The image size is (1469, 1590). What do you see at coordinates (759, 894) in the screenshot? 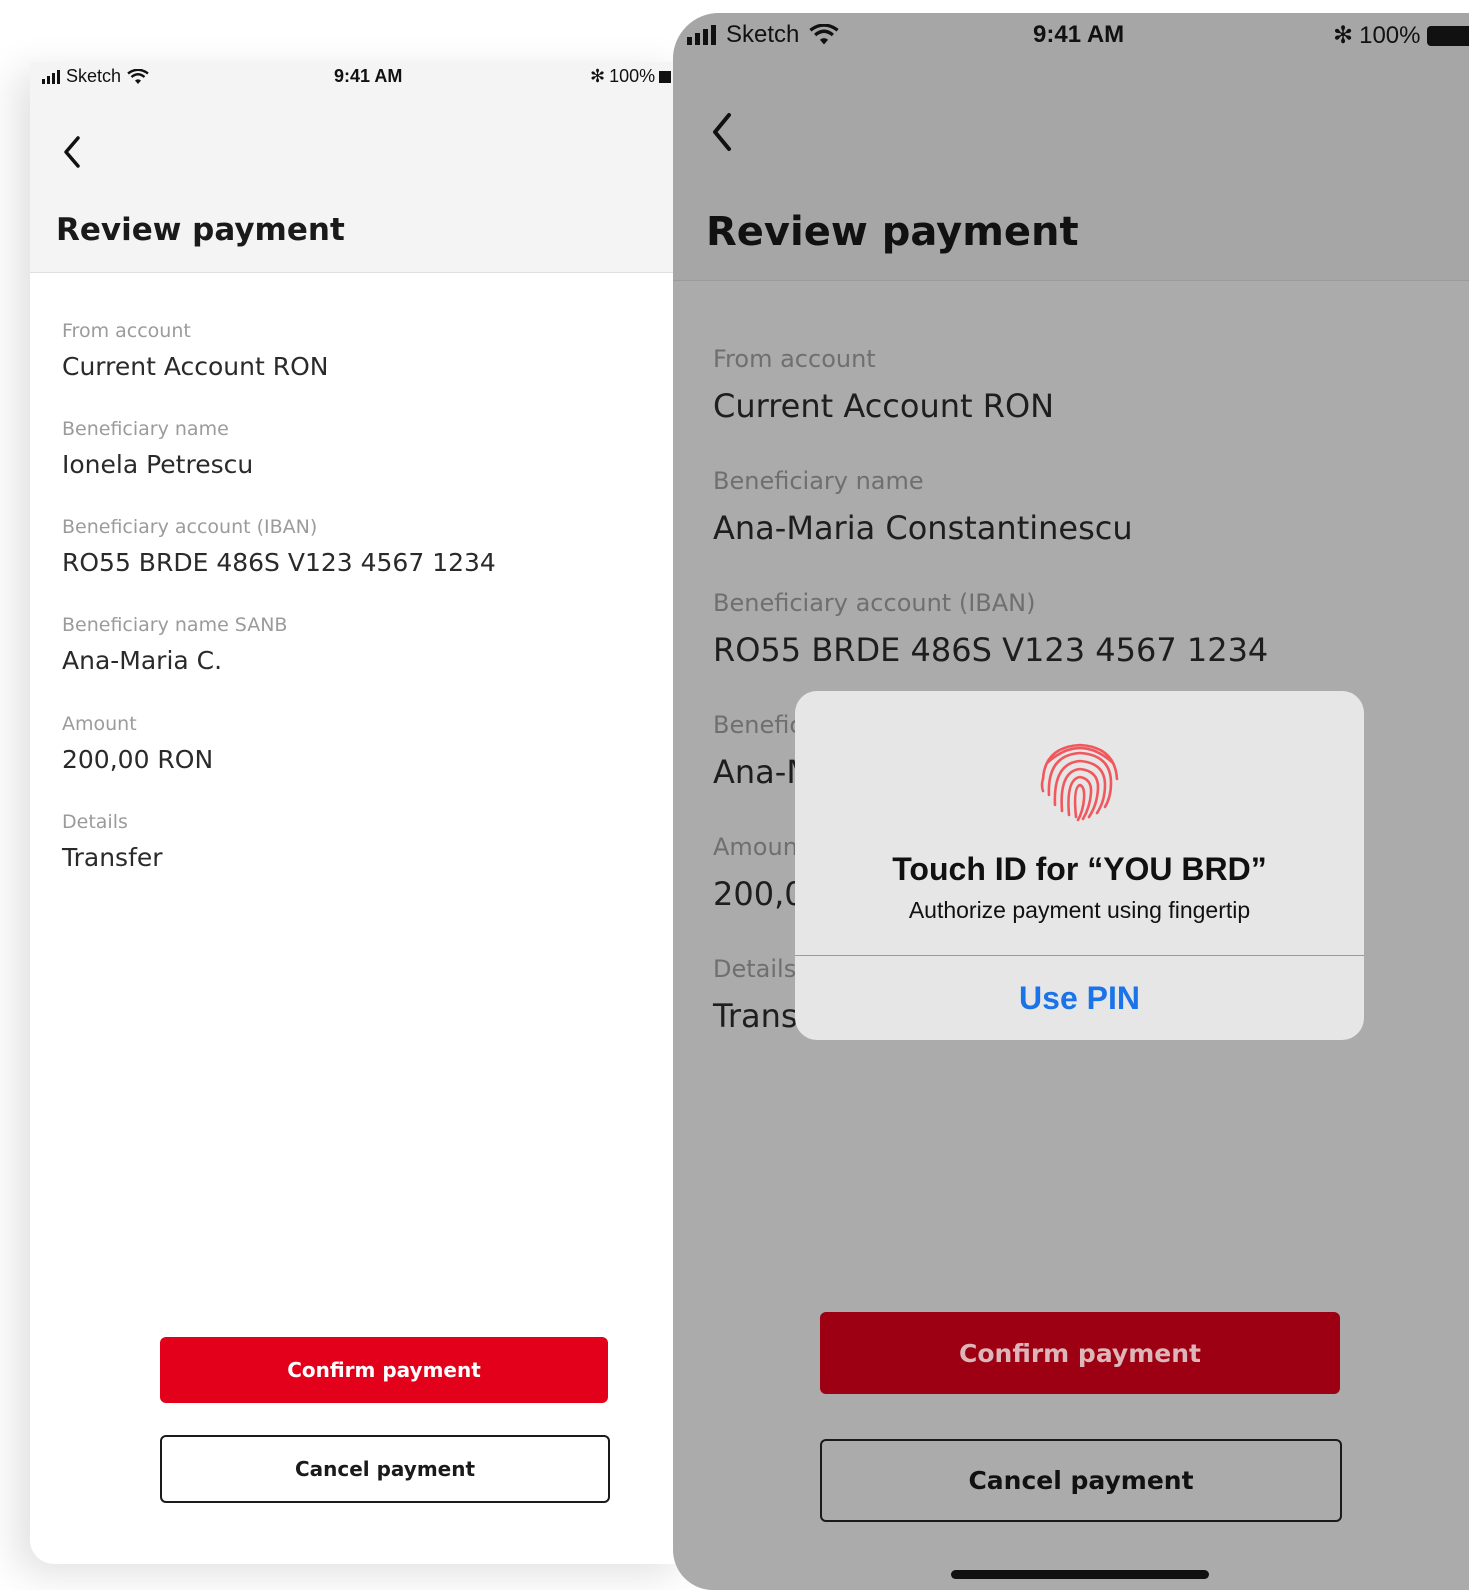
I see `field-value: 200,0` at bounding box center [759, 894].